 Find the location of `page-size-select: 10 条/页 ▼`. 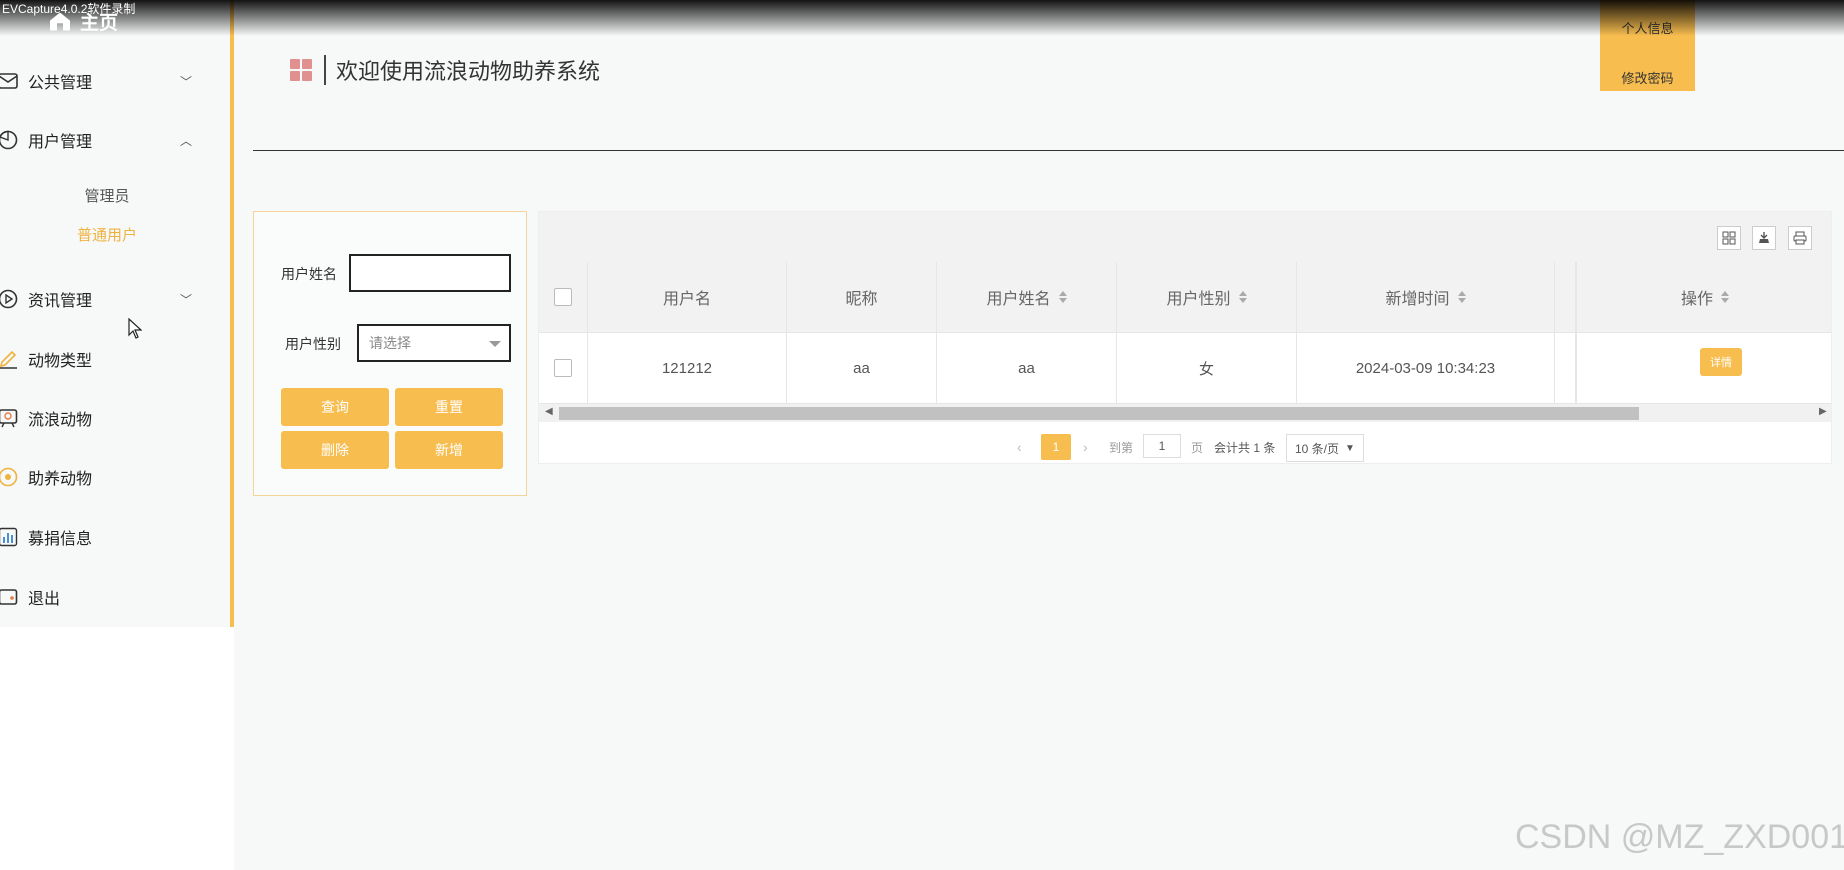

page-size-select: 10 条/页 ▼ is located at coordinates (1325, 448).